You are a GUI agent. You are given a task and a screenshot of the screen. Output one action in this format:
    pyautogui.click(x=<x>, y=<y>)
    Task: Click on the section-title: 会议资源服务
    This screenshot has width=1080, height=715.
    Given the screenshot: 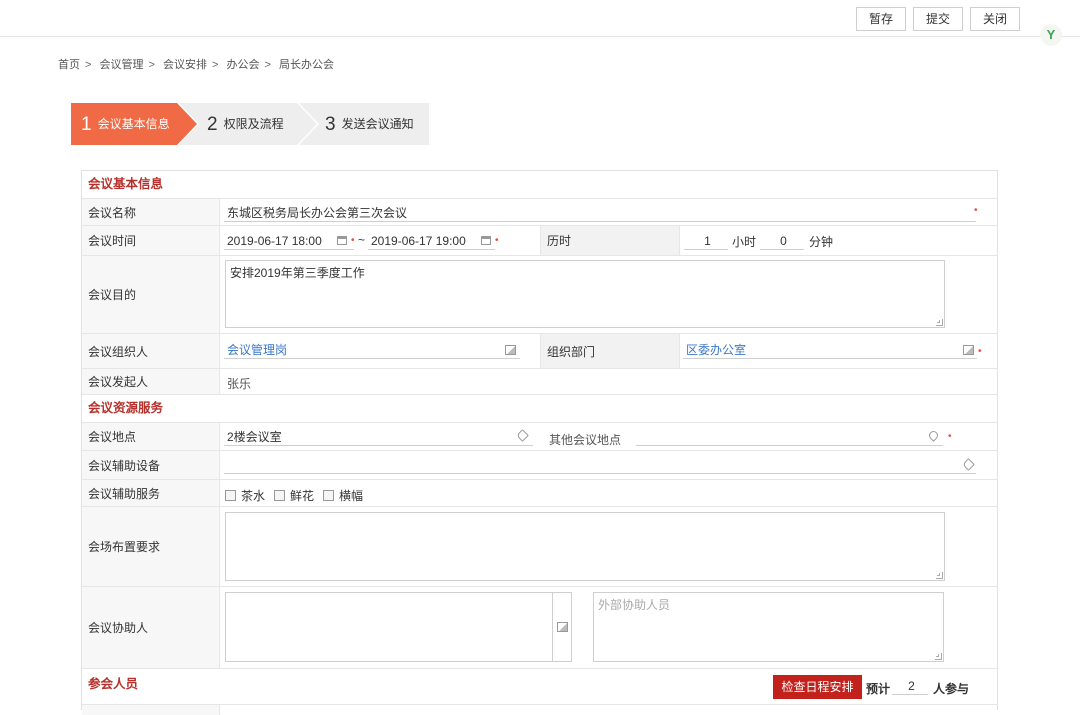 What is the action you would take?
    pyautogui.click(x=126, y=408)
    